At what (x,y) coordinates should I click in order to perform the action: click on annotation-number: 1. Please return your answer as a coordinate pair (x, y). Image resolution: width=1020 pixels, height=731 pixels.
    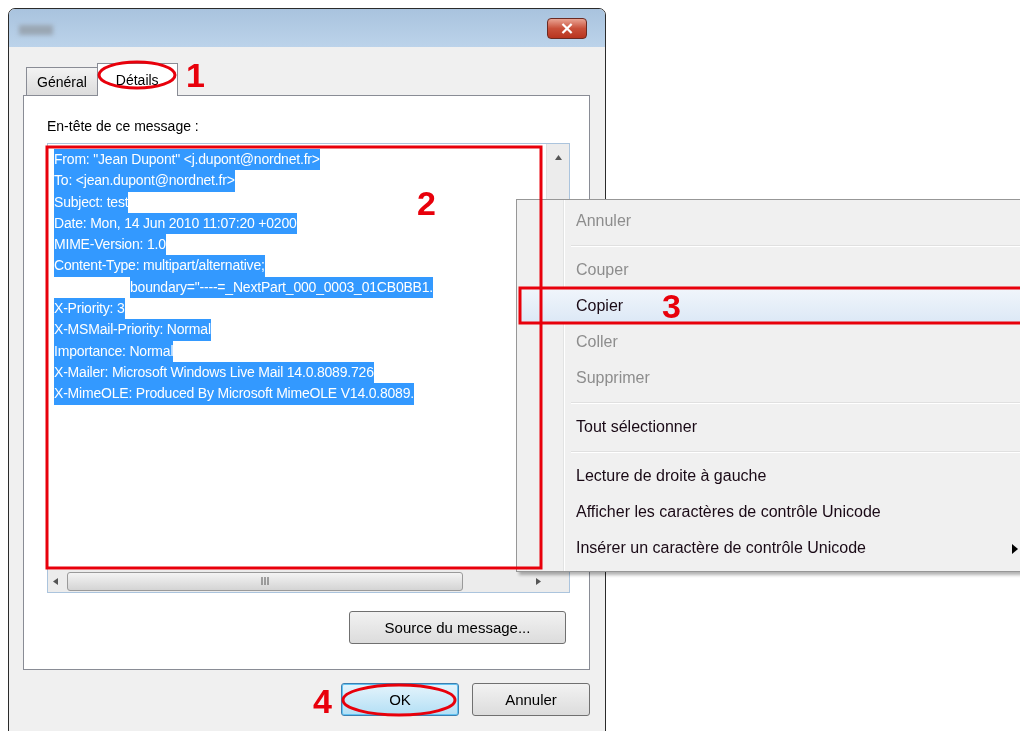
    Looking at the image, I should click on (195, 75).